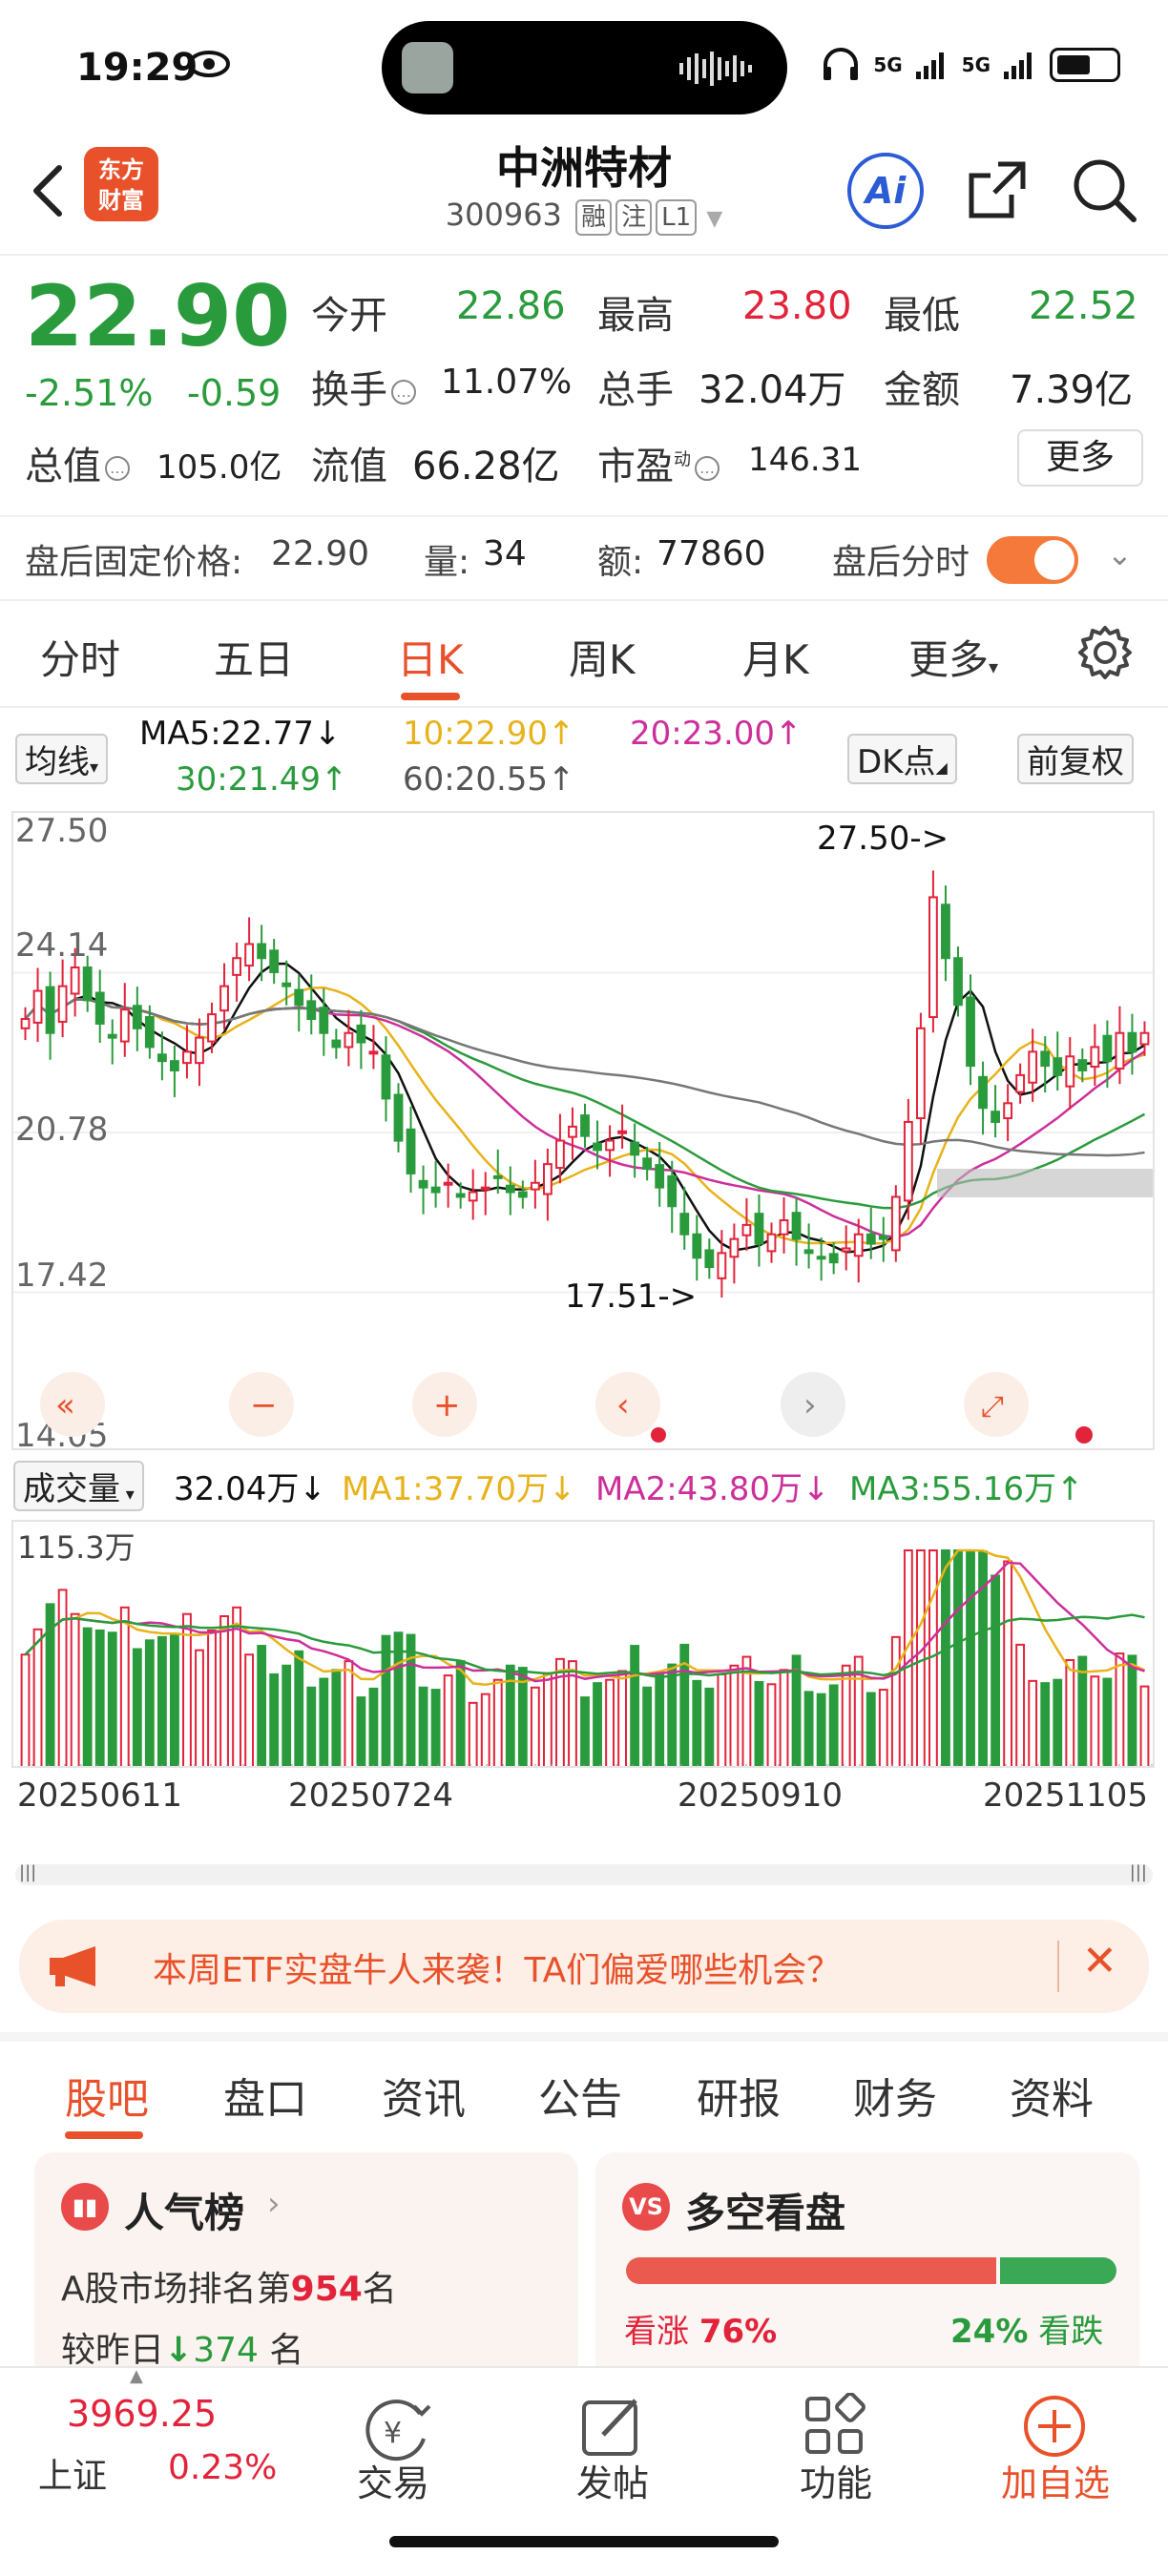 The height and width of the screenshot is (2576, 1168). I want to click on tab-news: 资讯, so click(424, 2095).